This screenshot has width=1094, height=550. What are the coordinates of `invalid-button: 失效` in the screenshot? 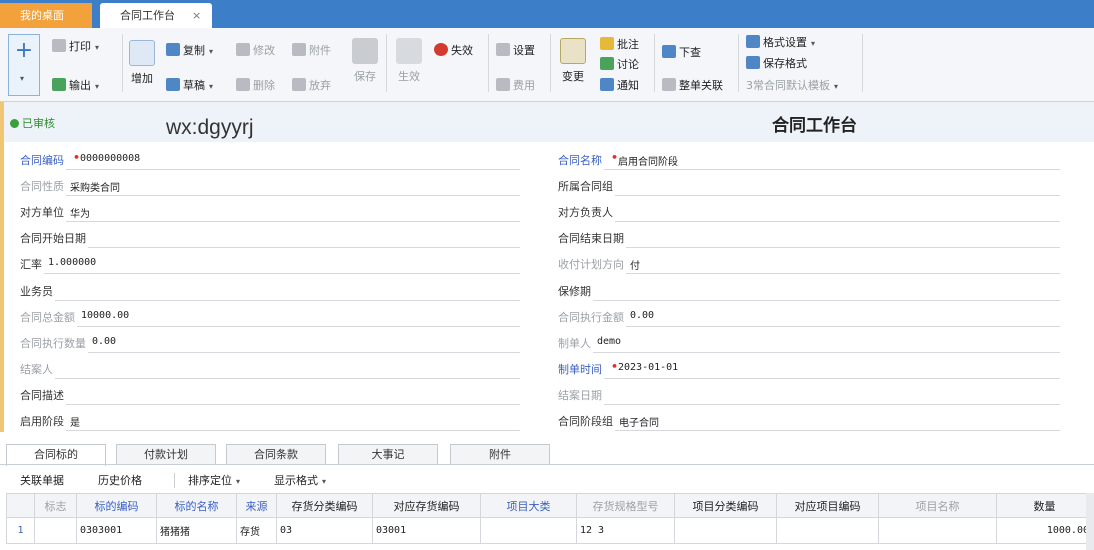 It's located at (453, 51).